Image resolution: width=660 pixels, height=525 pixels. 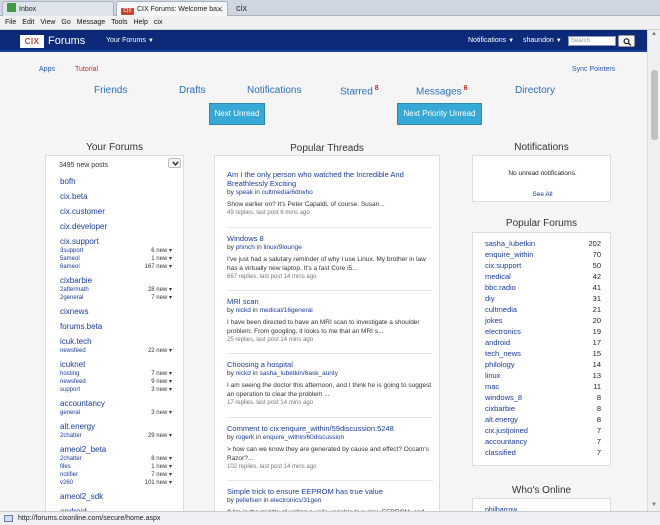 What do you see at coordinates (283, 247) in the screenshot?
I see `thread-forum: linux/9lounge` at bounding box center [283, 247].